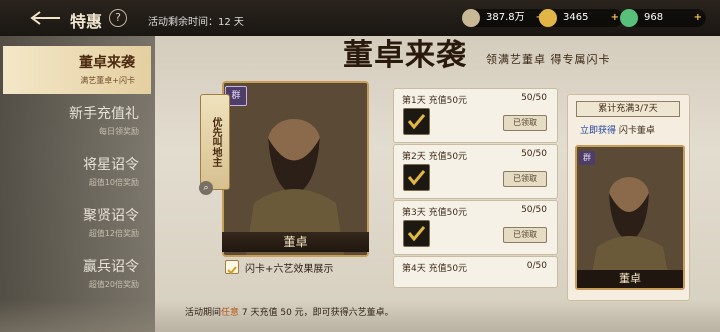 The width and height of the screenshot is (720, 332). What do you see at coordinates (475, 171) in the screenshot?
I see `task-day2: 第2天 充值50元 50/50 已领取` at bounding box center [475, 171].